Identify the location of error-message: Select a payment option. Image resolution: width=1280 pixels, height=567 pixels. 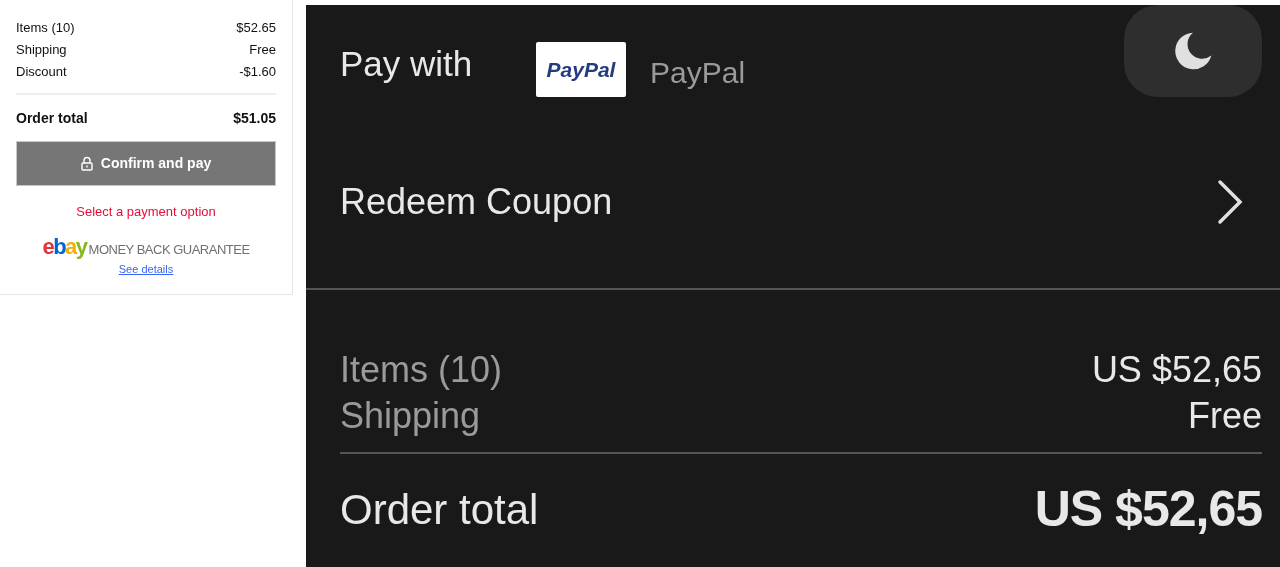
(146, 212).